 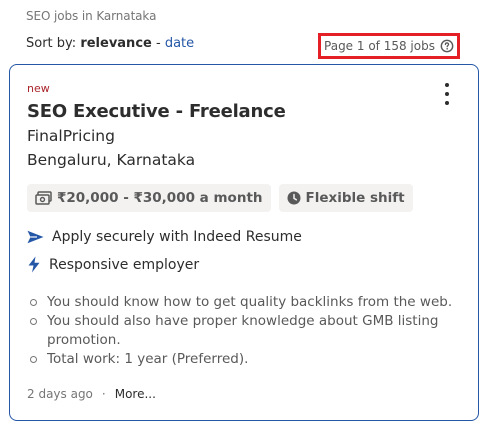 What do you see at coordinates (177, 237) in the screenshot?
I see `feature-indeed-apply-label: Apply securely with Indeed Resume` at bounding box center [177, 237].